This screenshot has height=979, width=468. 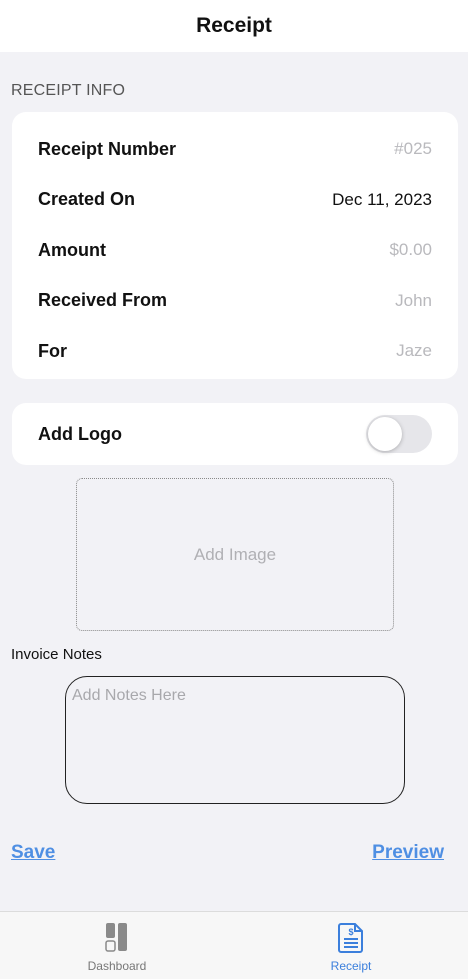 What do you see at coordinates (385, 434) in the screenshot?
I see `toggle-knob` at bounding box center [385, 434].